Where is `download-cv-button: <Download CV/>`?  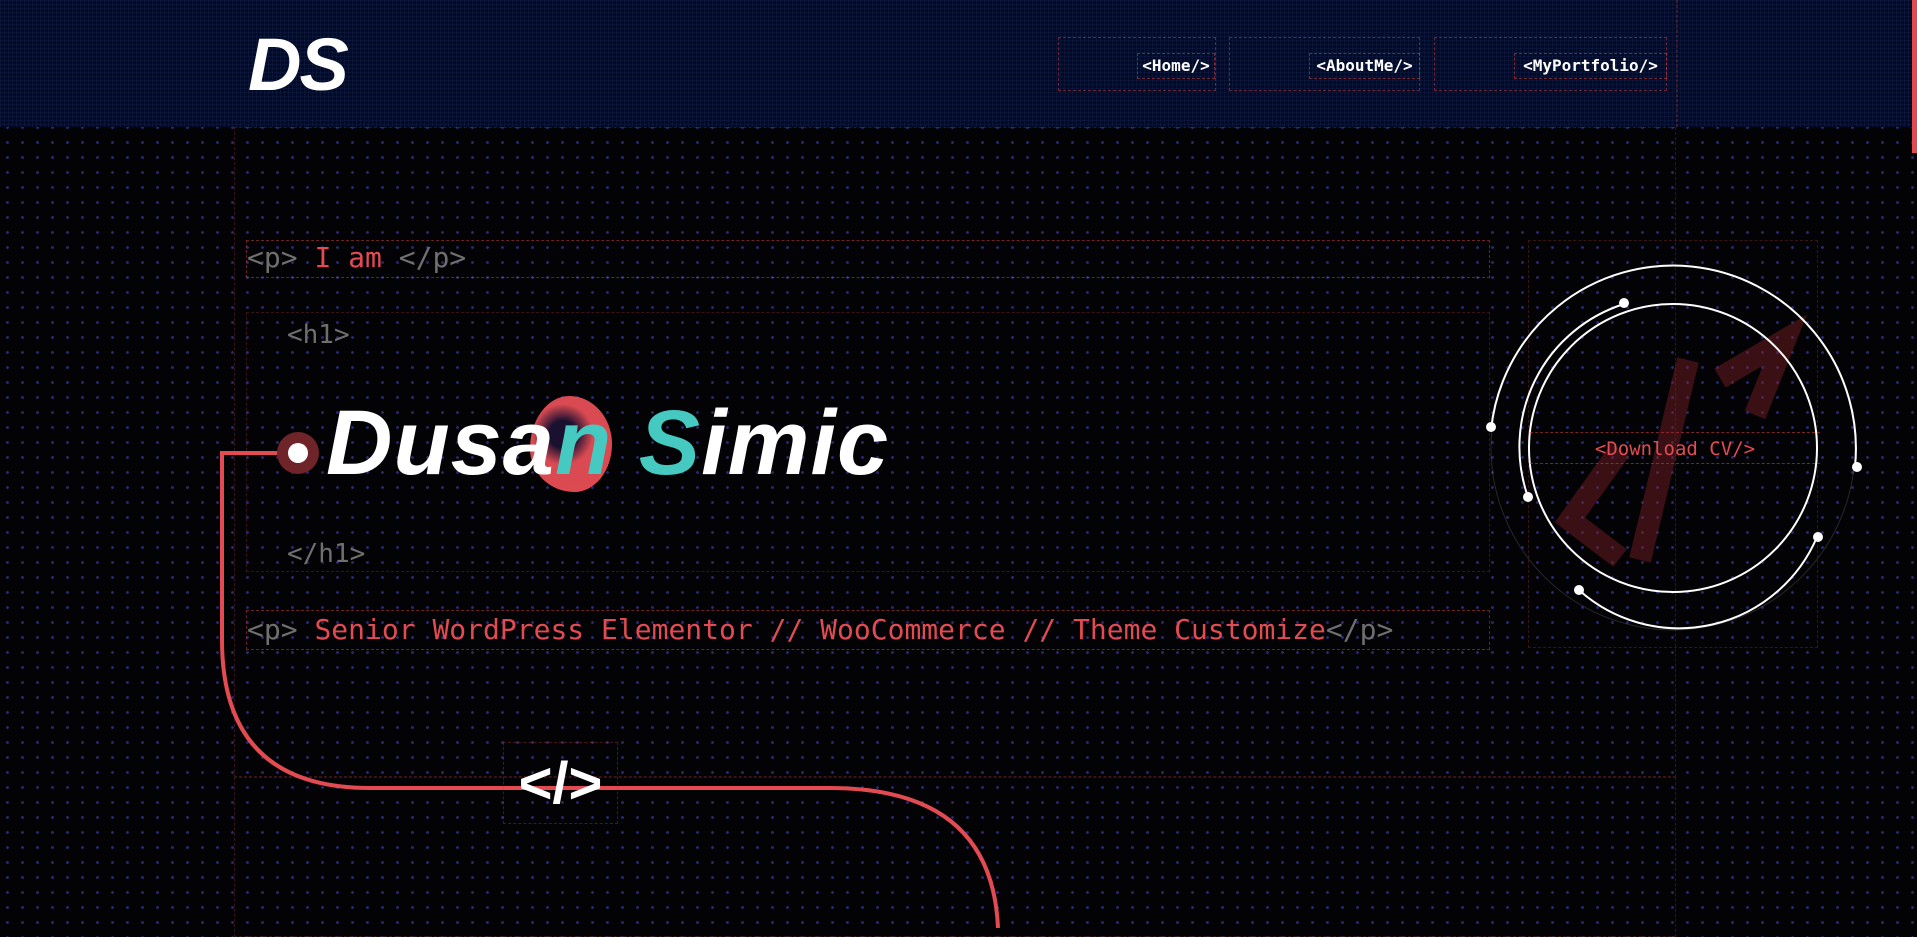
download-cv-button: <Download CV/> is located at coordinates (1675, 448).